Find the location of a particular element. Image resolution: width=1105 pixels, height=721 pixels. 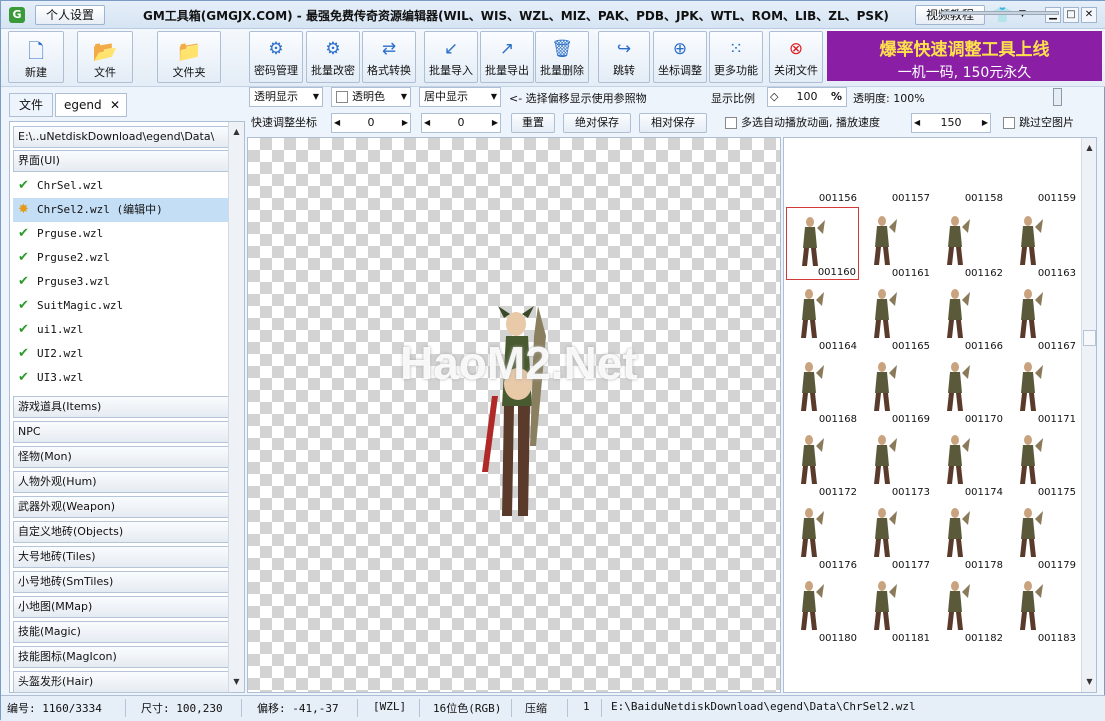

category-item: 武器外观(Weapon) is located at coordinates (123, 507).